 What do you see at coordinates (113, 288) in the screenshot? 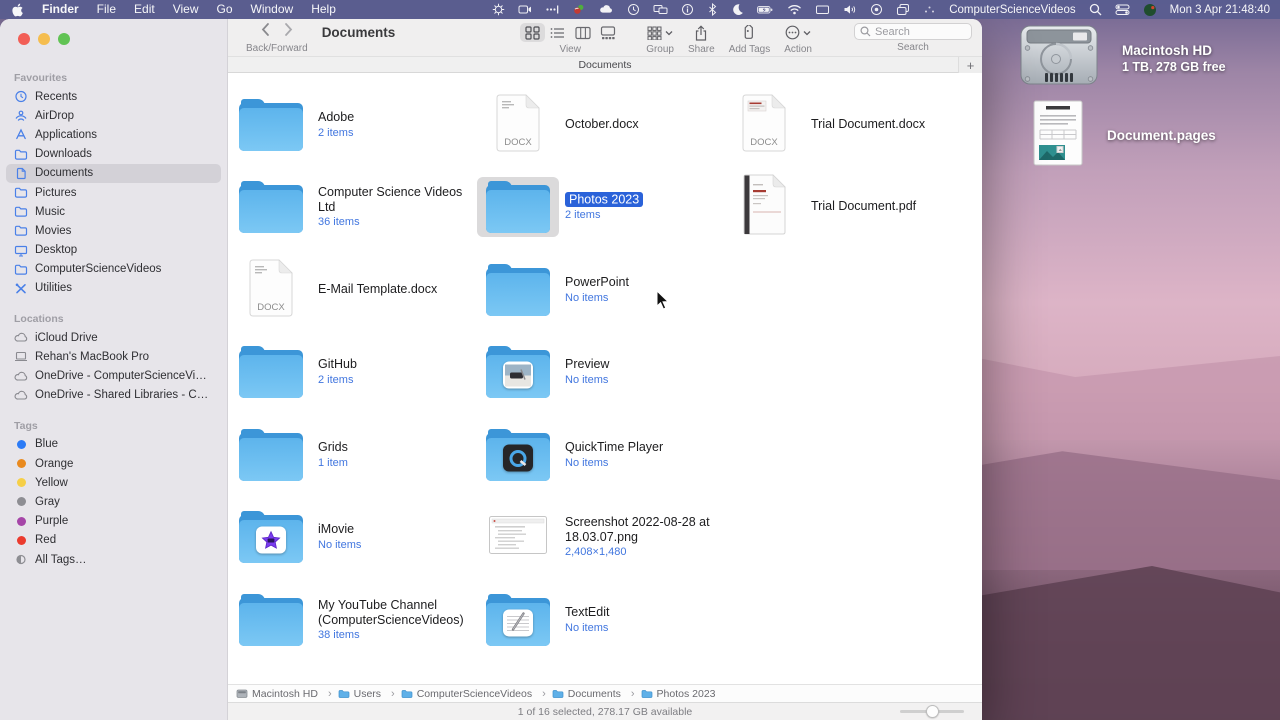
I see `sidebar-item-utilities: Utilities` at bounding box center [113, 288].